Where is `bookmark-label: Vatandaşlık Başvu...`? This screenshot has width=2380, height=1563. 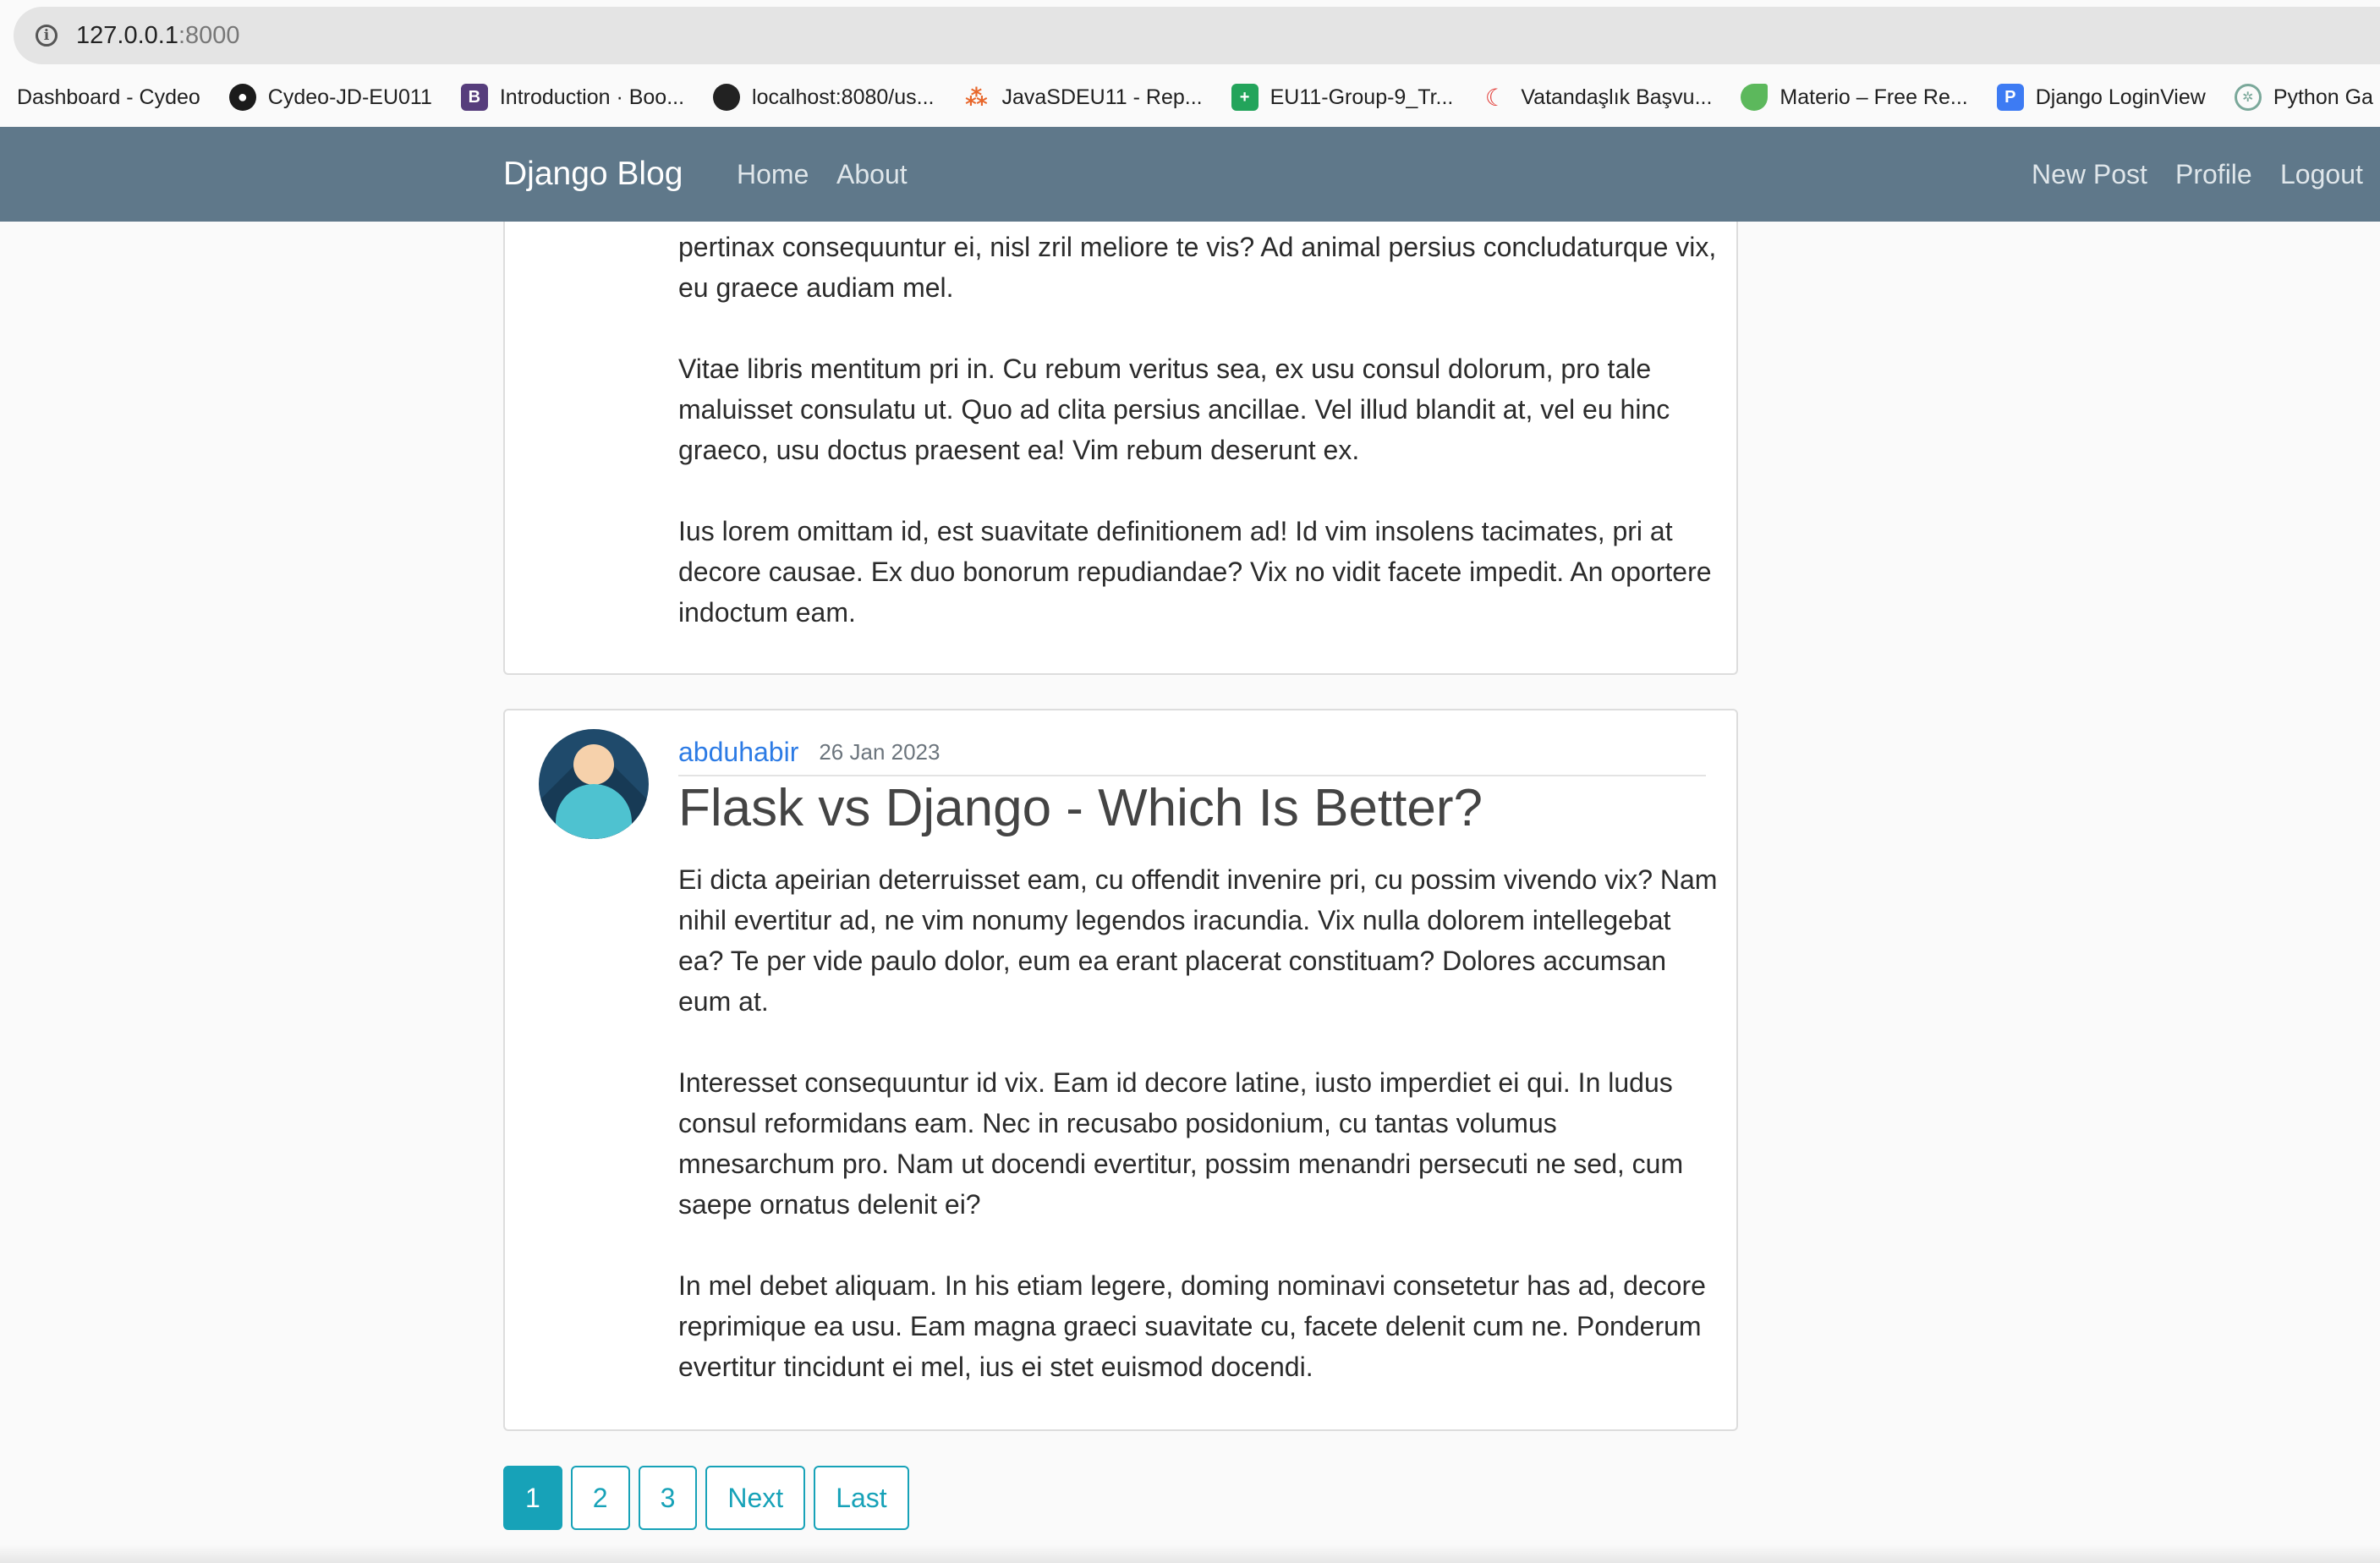 bookmark-label: Vatandaşlık Başvu... is located at coordinates (1617, 97).